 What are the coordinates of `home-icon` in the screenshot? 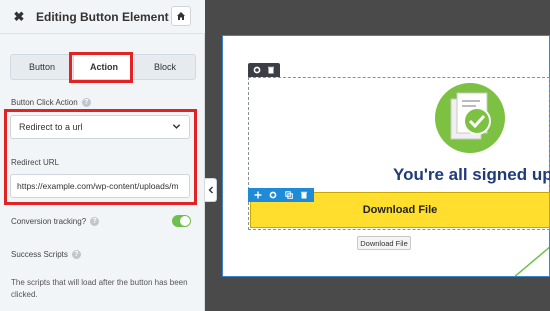 It's located at (181, 16).